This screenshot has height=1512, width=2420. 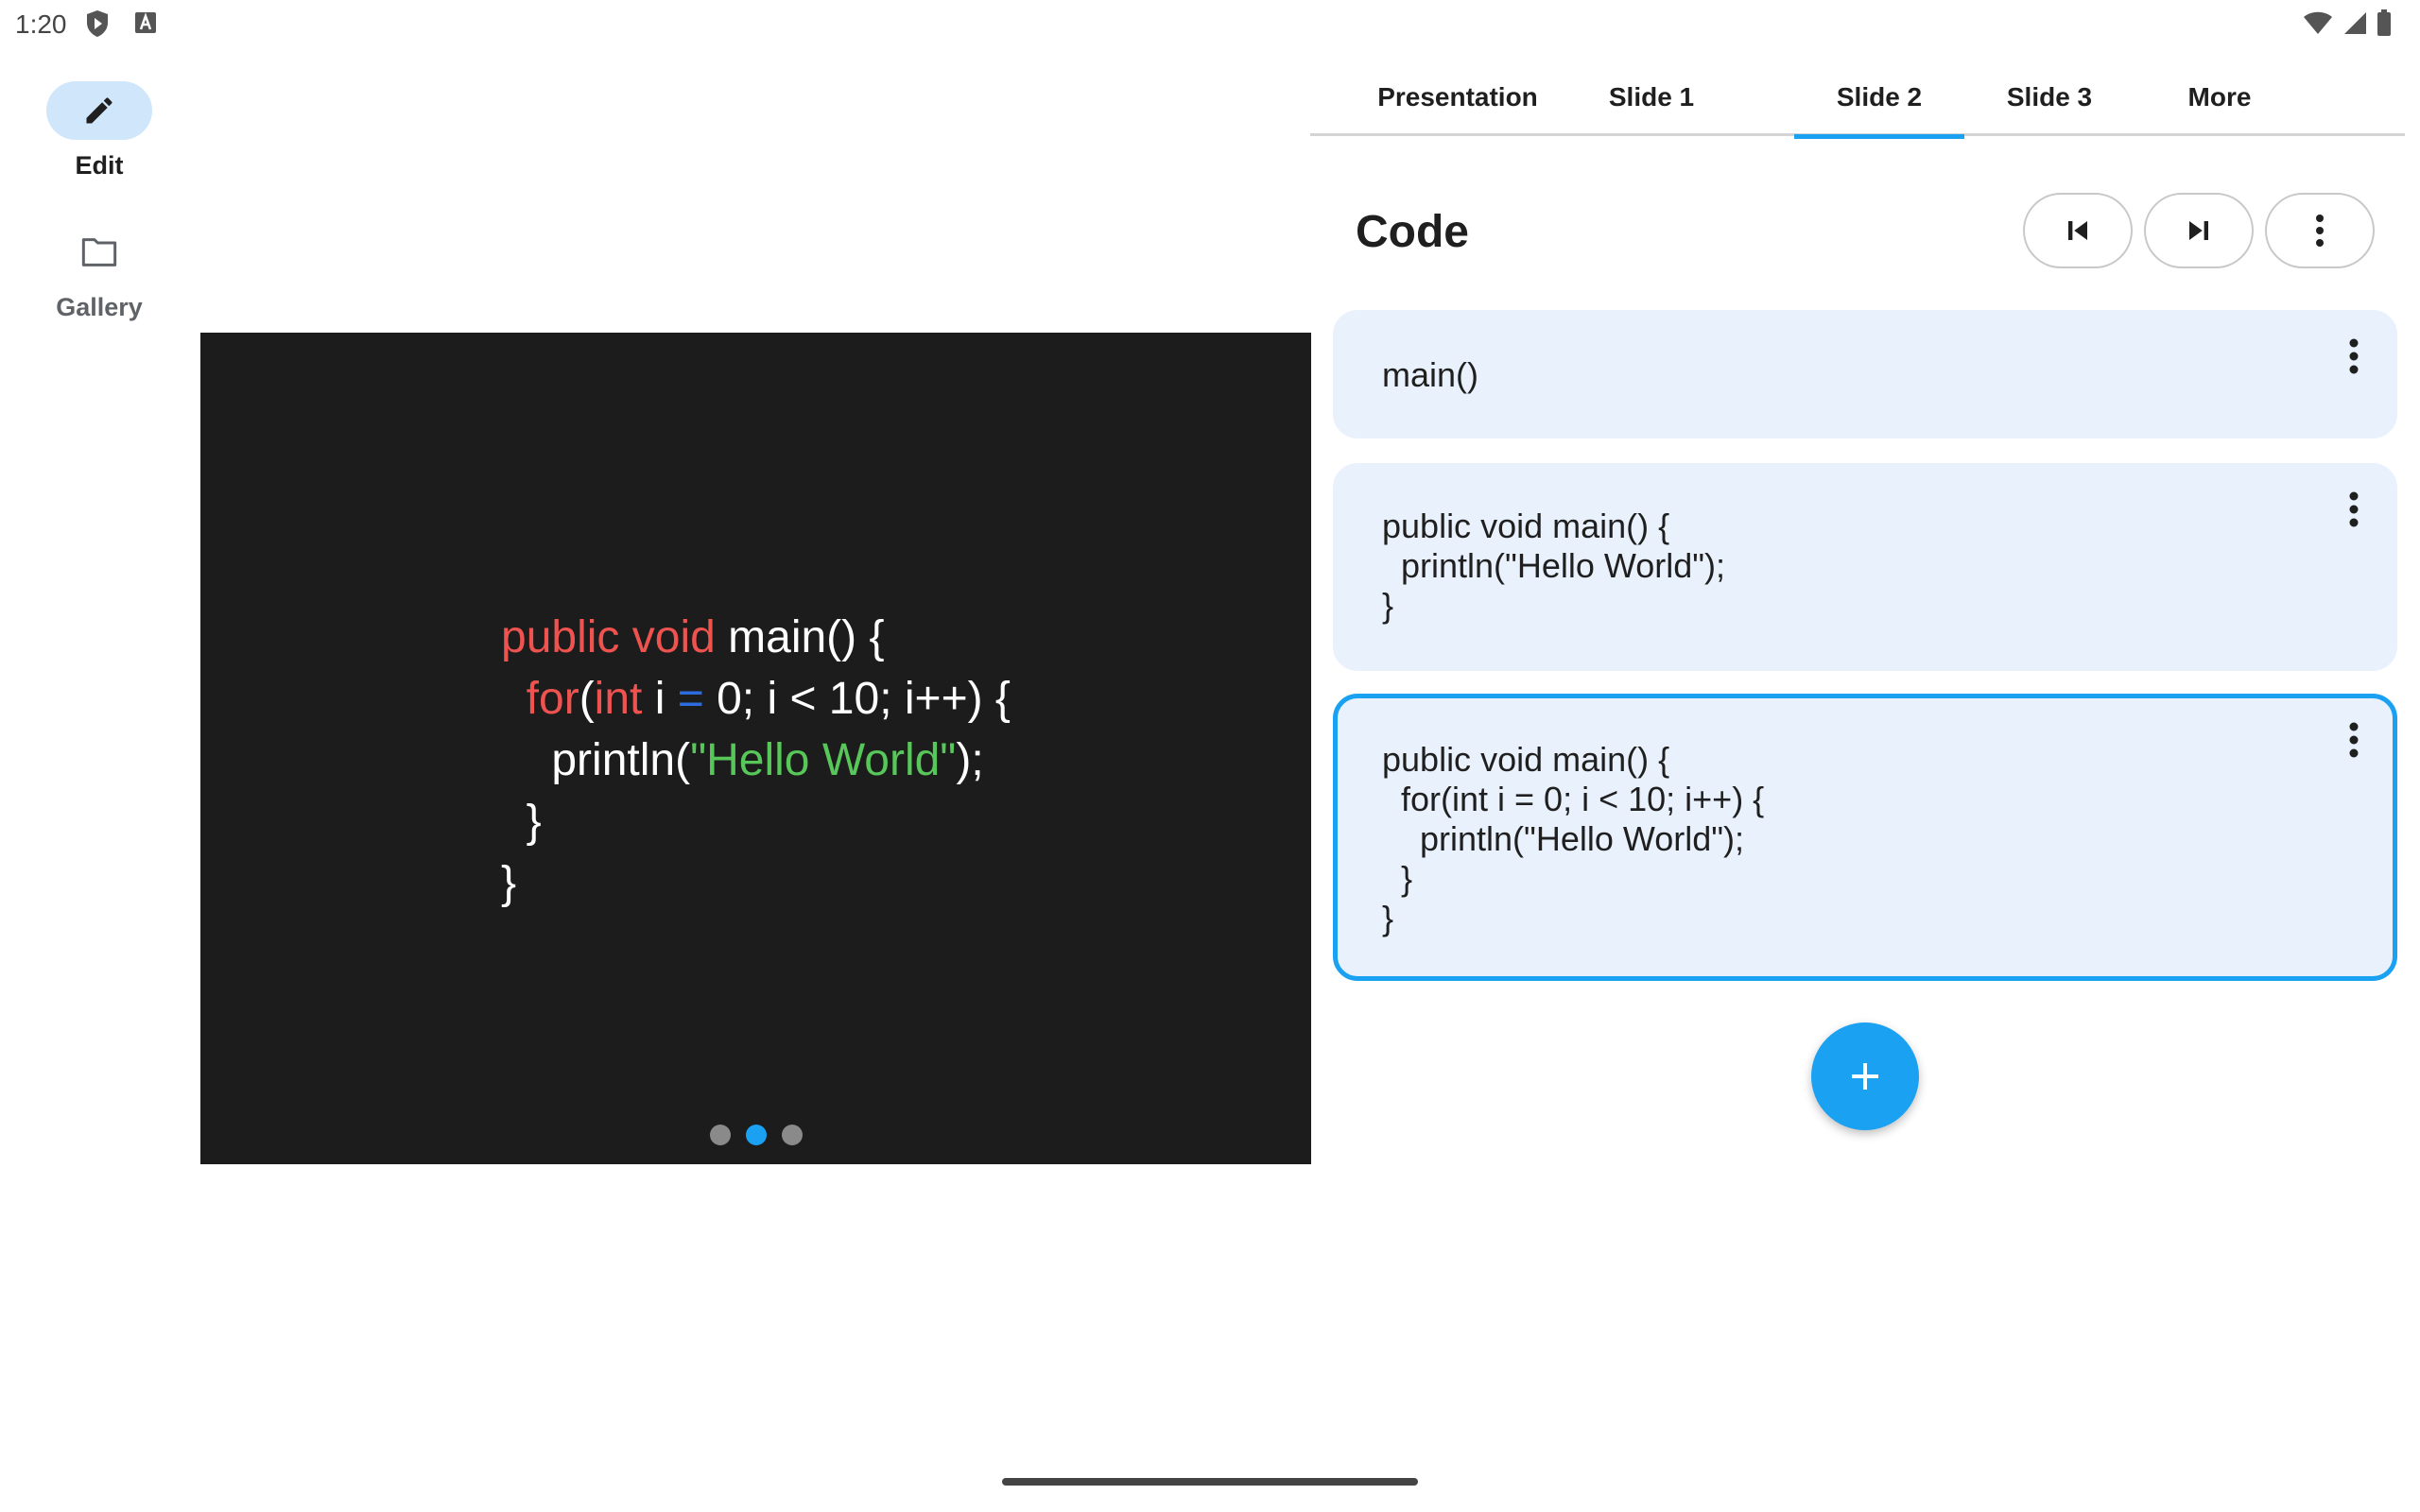 I want to click on wifi-icon, so click(x=2318, y=22).